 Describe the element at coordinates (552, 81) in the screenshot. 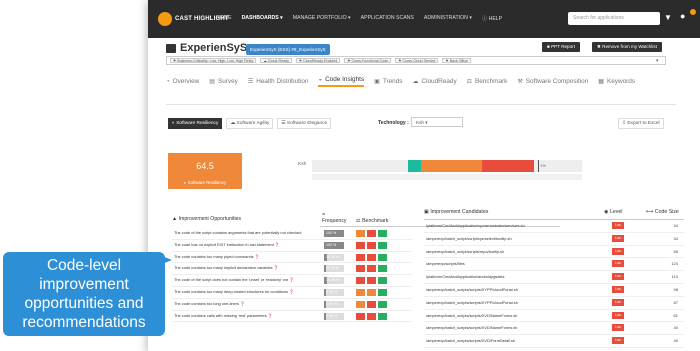

I see `tab-software-composition: ⚒ Software Composition` at that location.